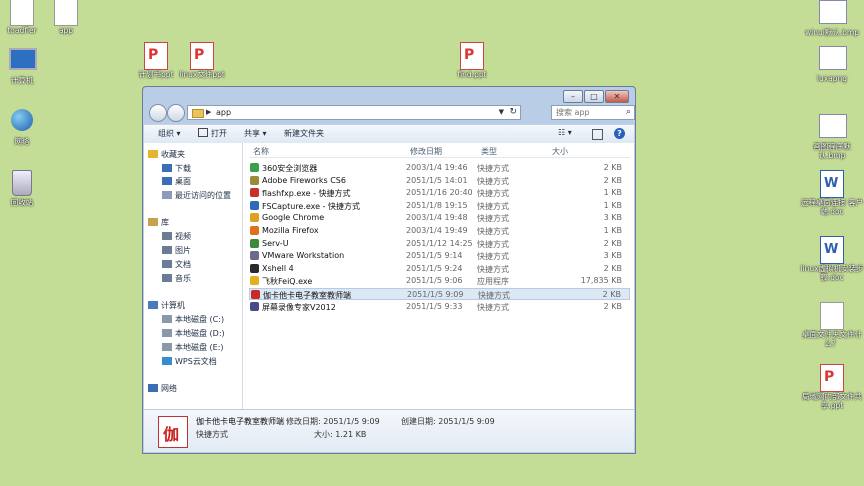 This screenshot has height=486, width=864. Describe the element at coordinates (439, 269) in the screenshot. I see `file-row: Xshell 4 2051/1/5 9:24 快捷方式 2 KB` at that location.